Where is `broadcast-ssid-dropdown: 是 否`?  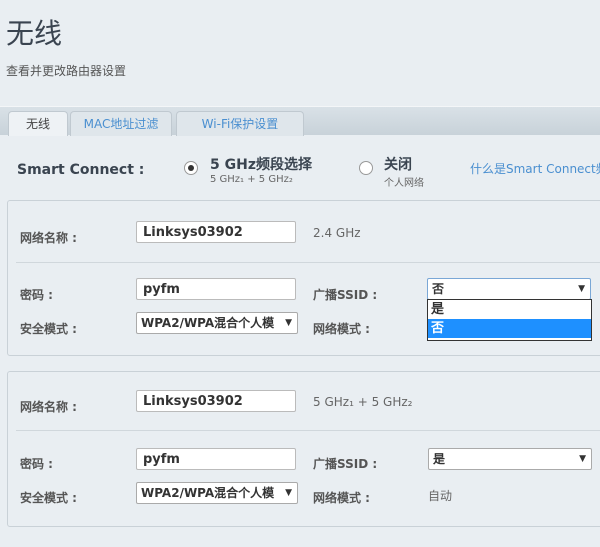 broadcast-ssid-dropdown: 是 否 is located at coordinates (509, 320).